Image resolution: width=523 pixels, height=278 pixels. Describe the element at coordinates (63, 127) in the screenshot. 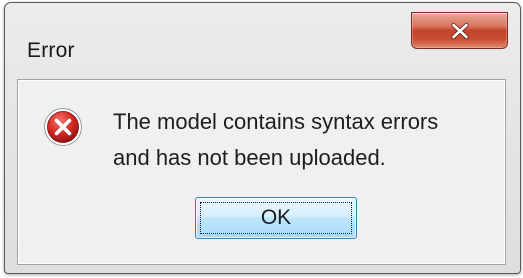

I see `error-icon` at that location.